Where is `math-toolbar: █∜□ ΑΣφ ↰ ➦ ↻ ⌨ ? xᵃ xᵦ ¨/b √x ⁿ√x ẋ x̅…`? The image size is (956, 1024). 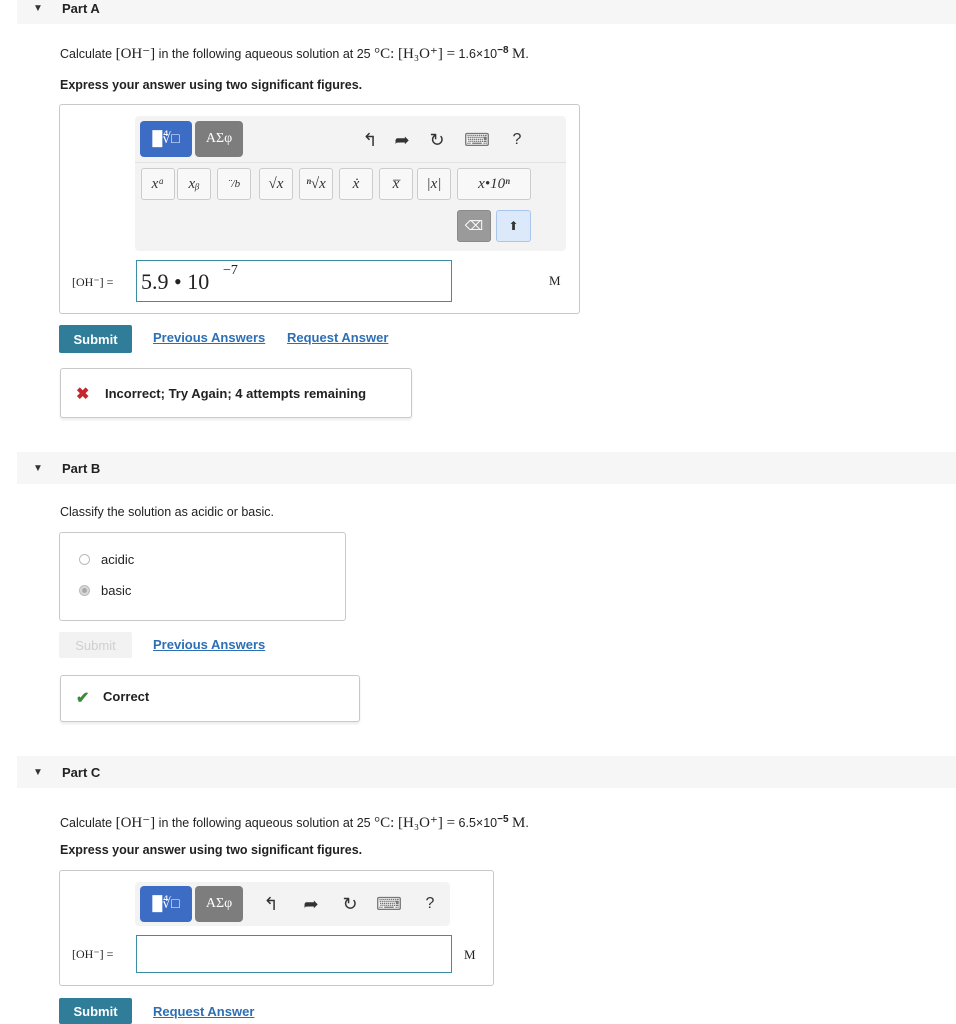
math-toolbar: █∜□ ΑΣφ ↰ ➦ ↻ ⌨ ? xᵃ xᵦ ¨/b √x ⁿ√x ẋ x̅… is located at coordinates (350, 183).